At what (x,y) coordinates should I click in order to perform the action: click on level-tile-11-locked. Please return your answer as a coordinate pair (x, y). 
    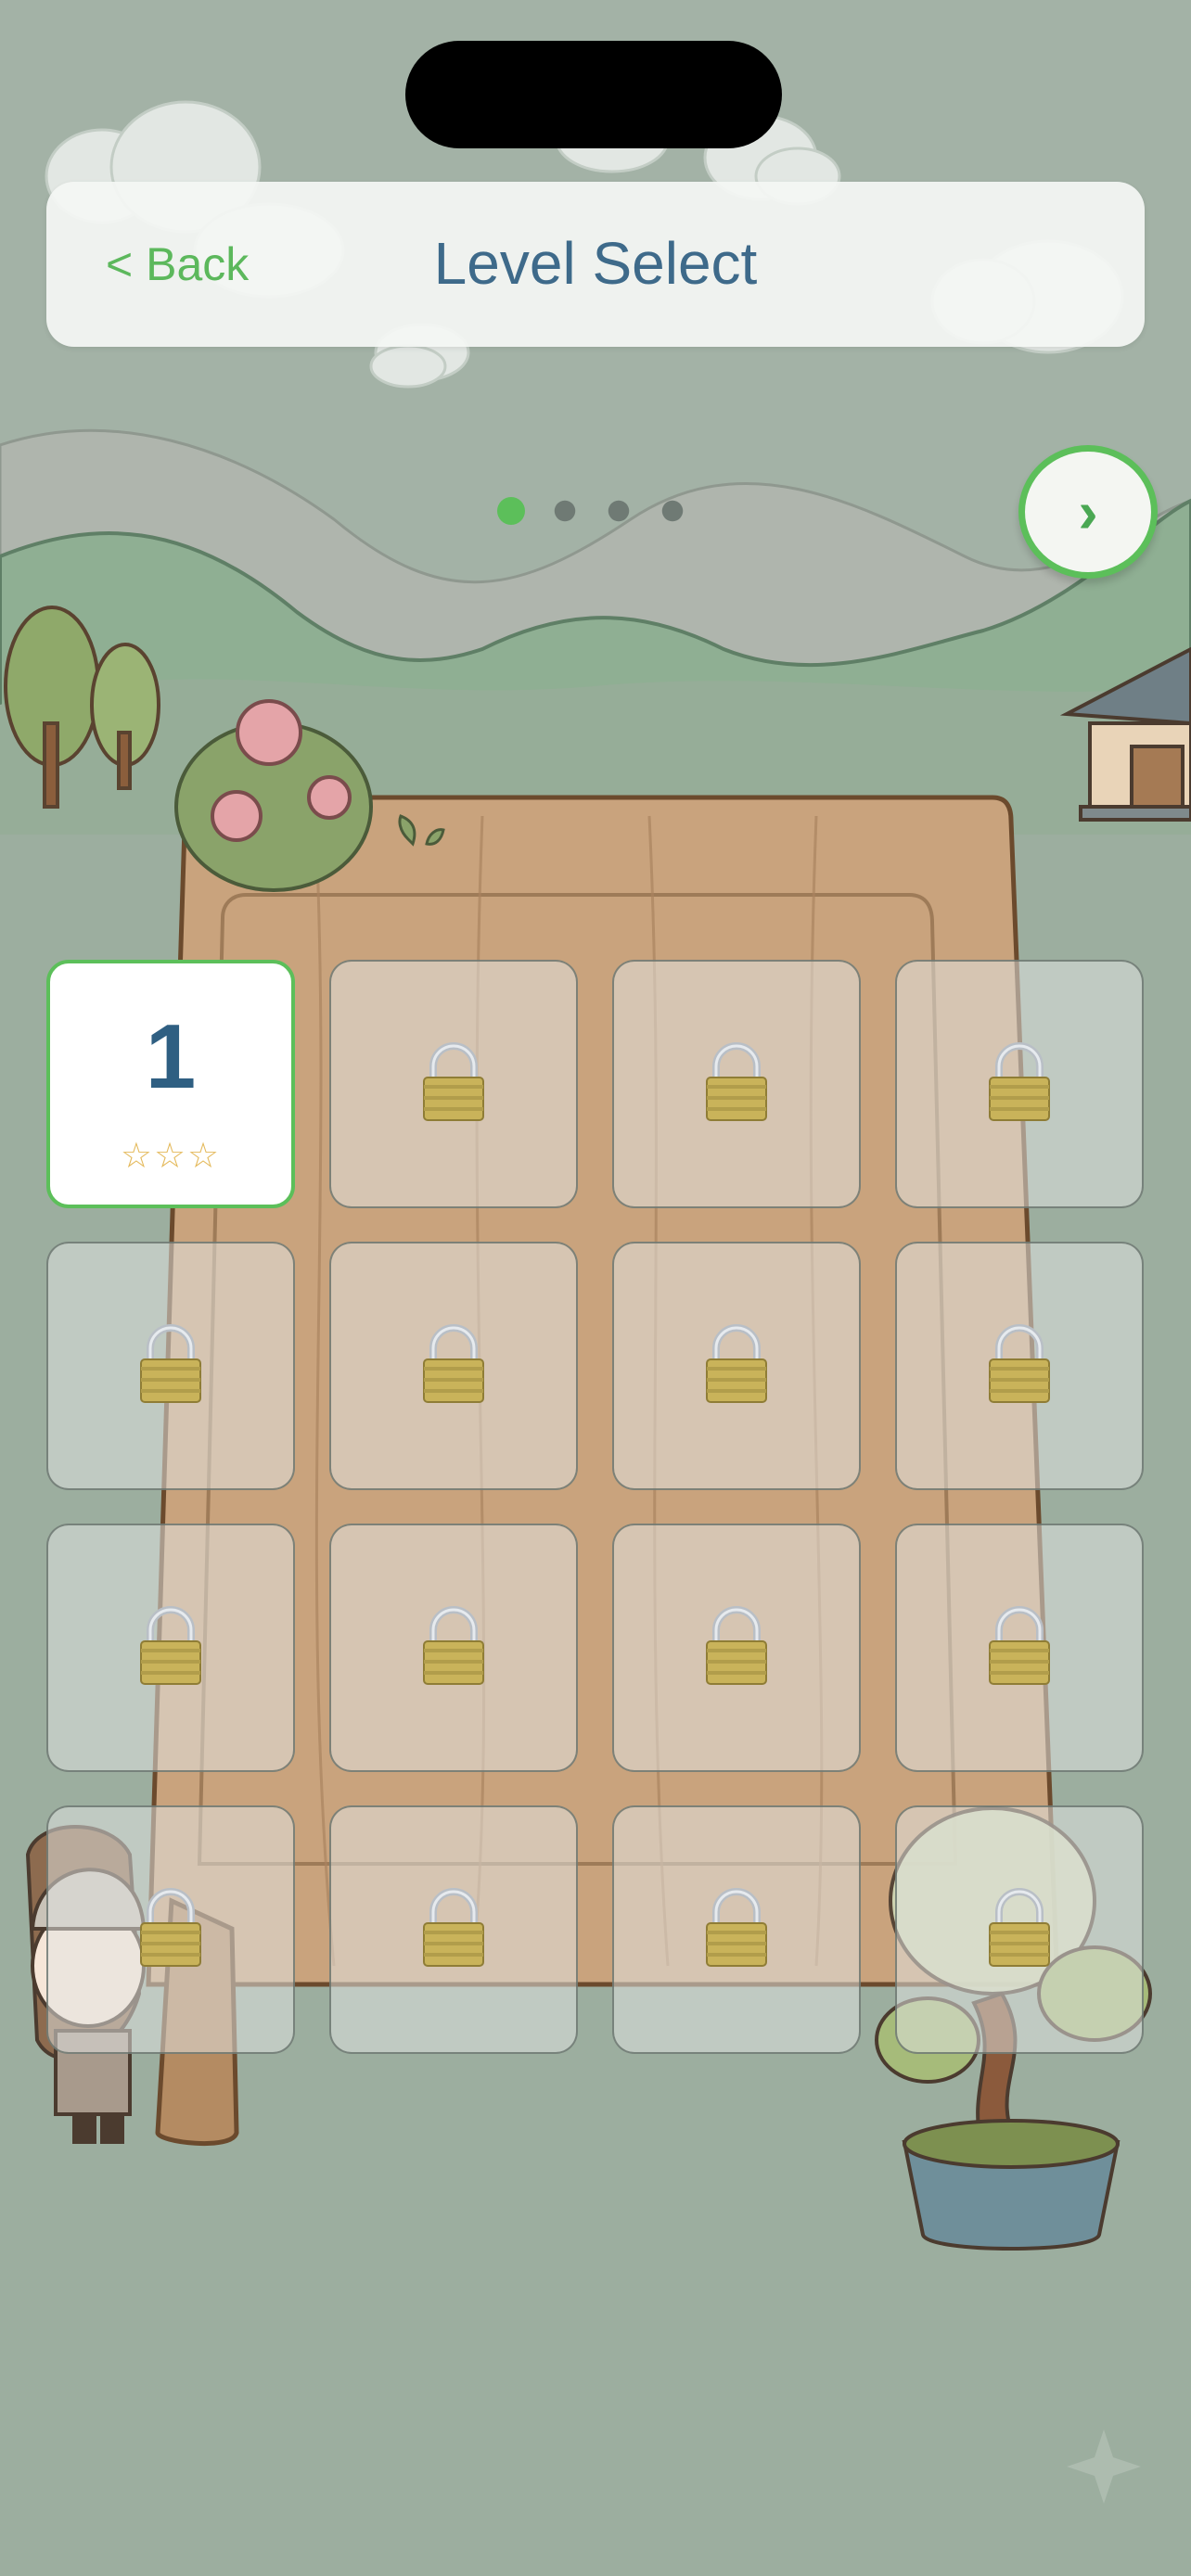
    Looking at the image, I should click on (736, 1648).